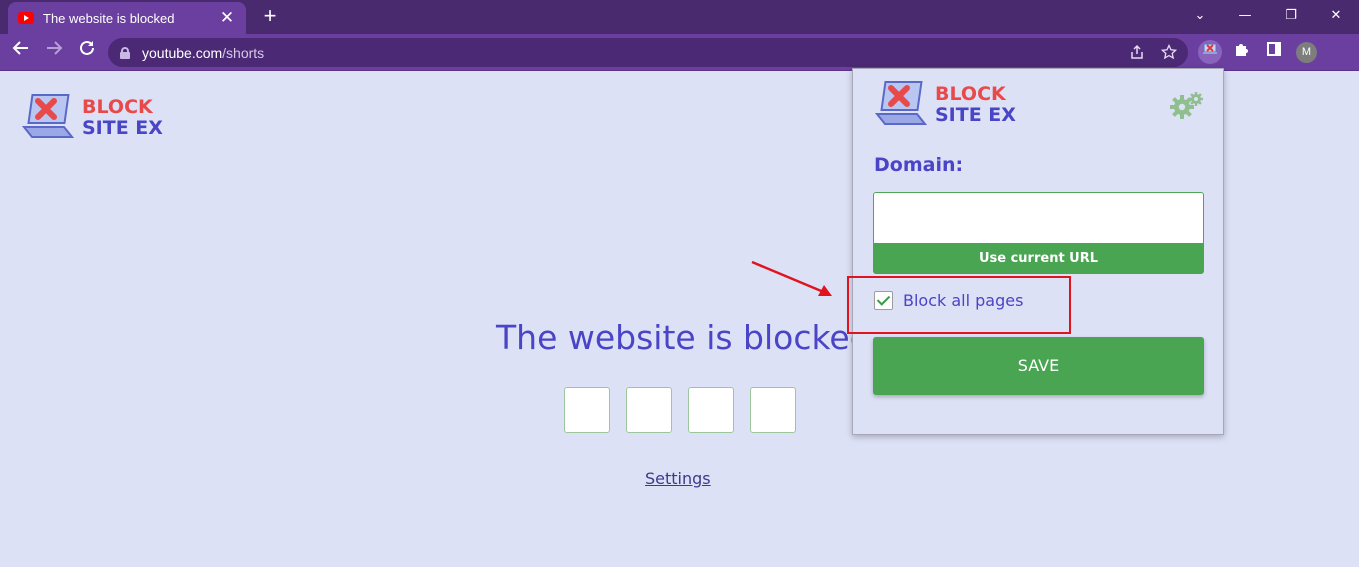 This screenshot has height=567, width=1359. Describe the element at coordinates (54, 52) in the screenshot. I see `forward-arrow-icon` at that location.